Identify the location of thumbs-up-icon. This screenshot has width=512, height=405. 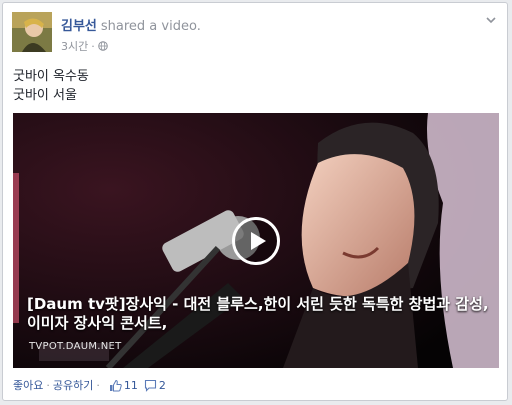
(115, 385).